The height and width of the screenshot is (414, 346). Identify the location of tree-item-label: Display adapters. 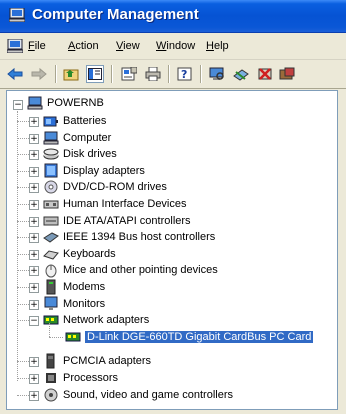
(104, 170).